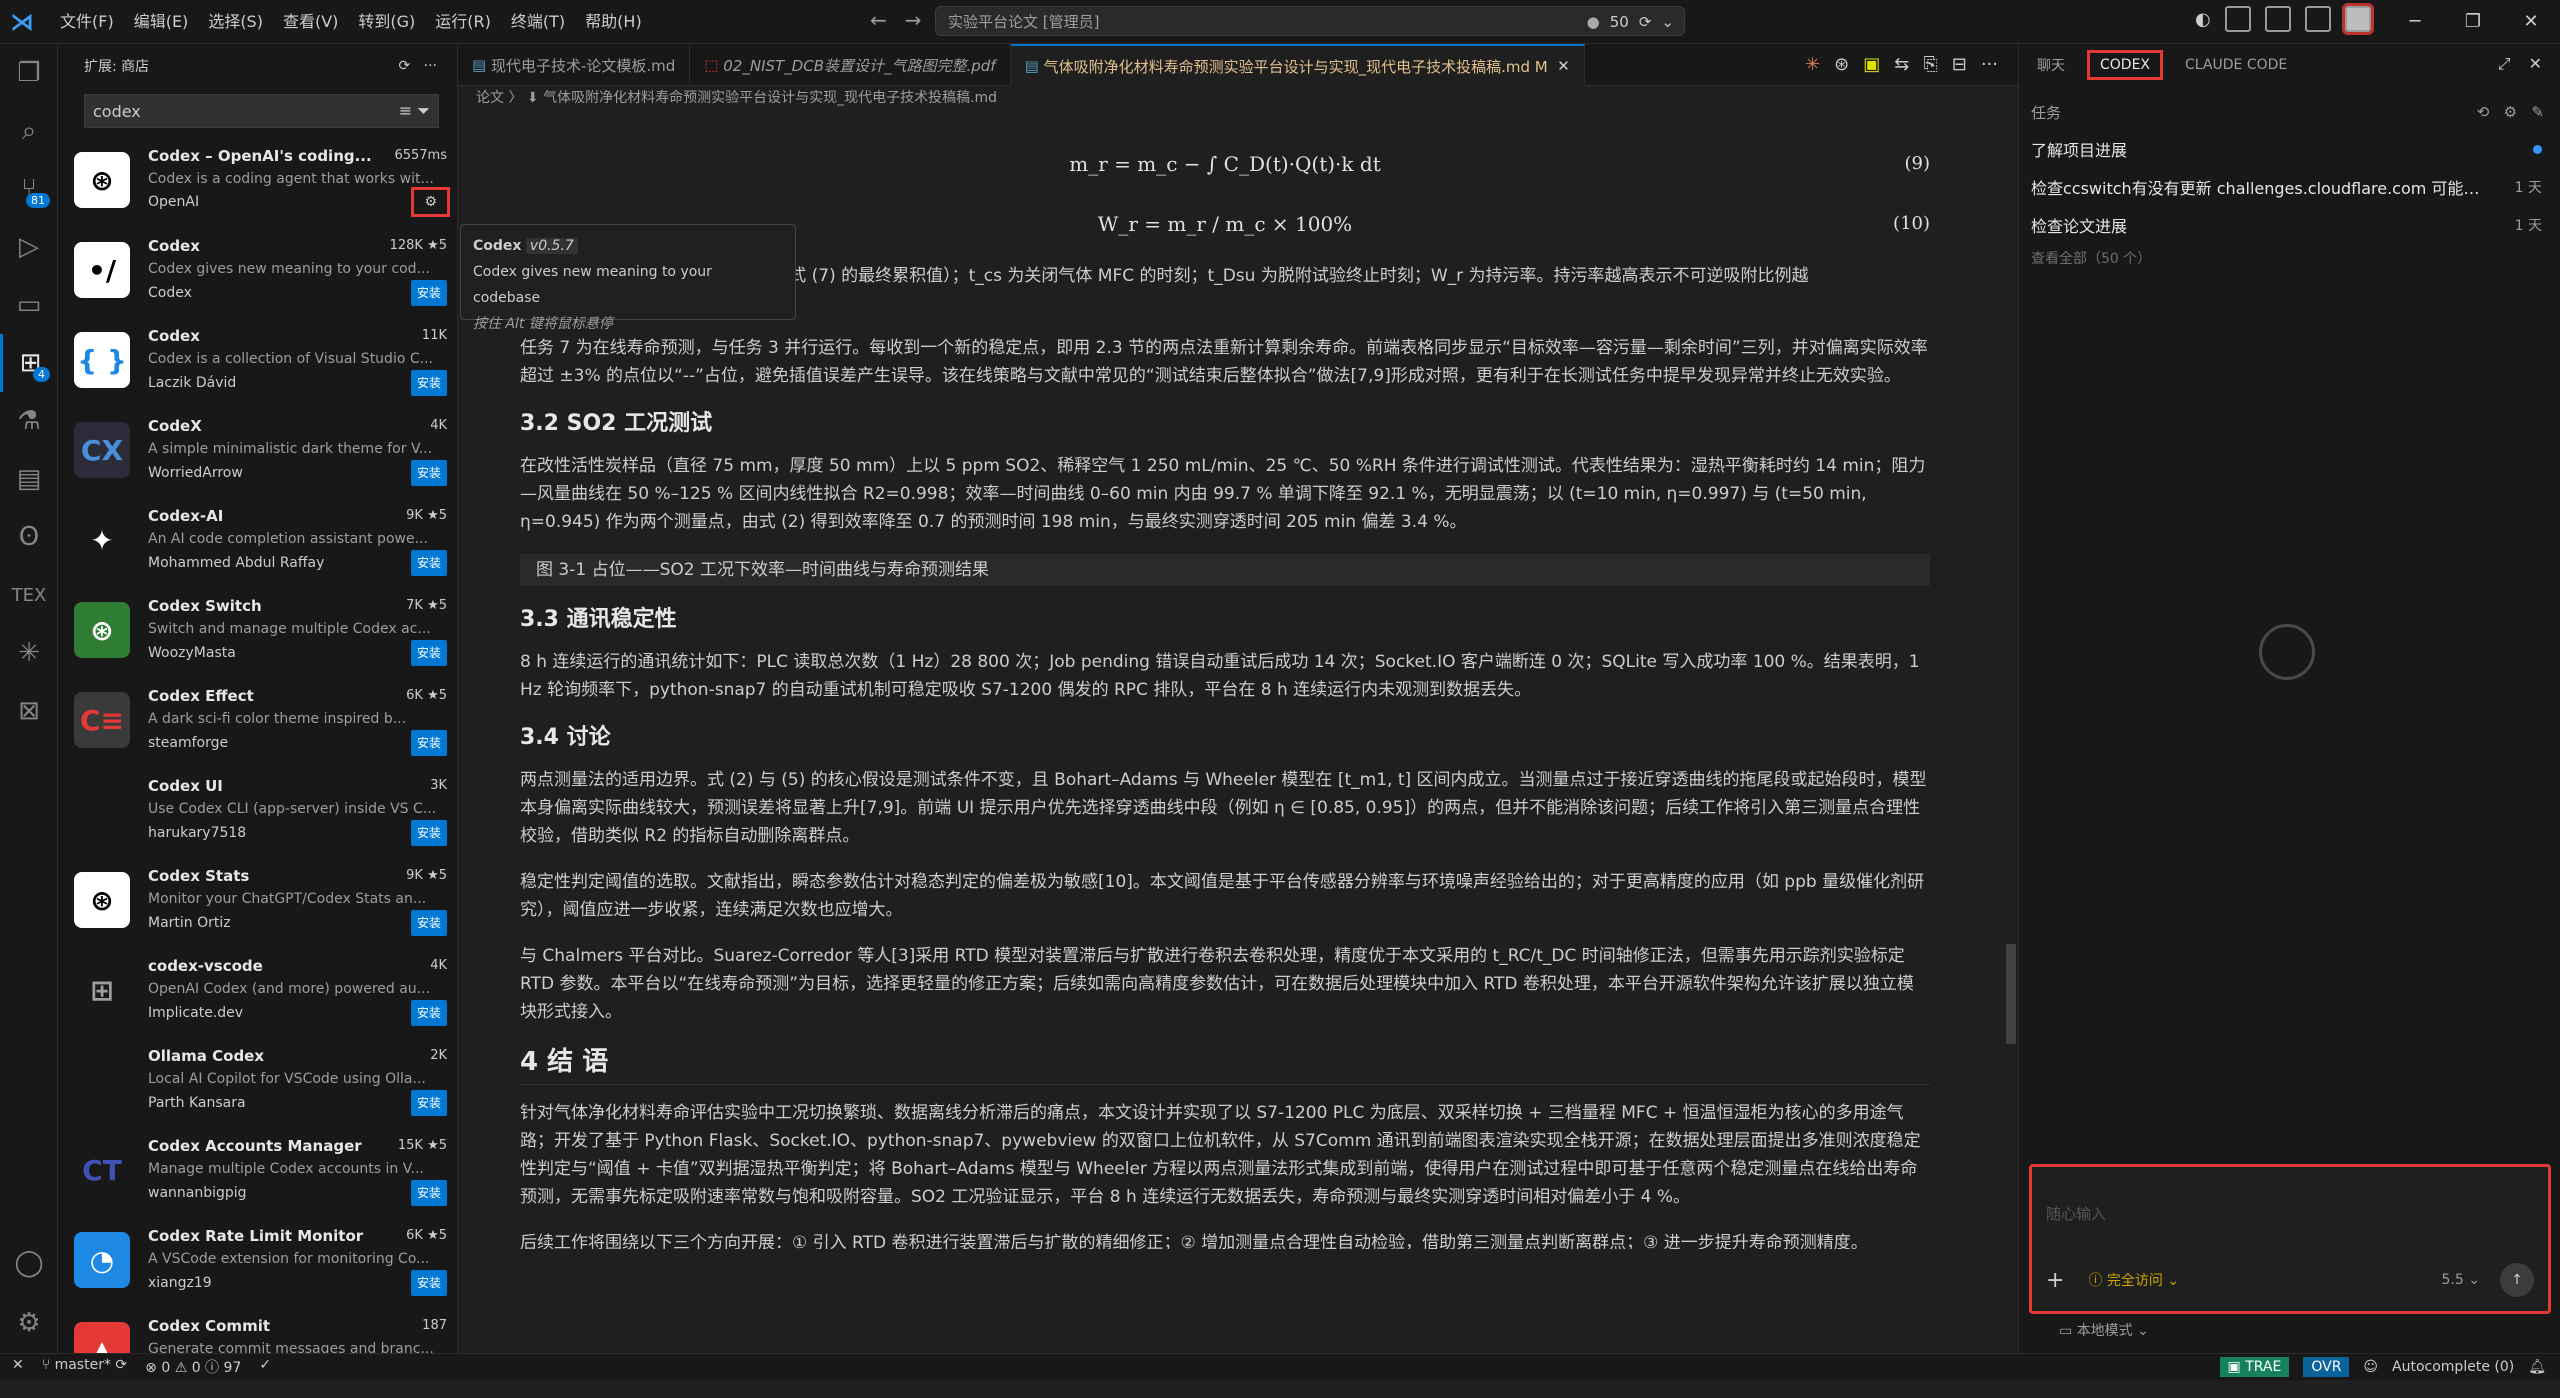  What do you see at coordinates (850, 65) in the screenshot?
I see `tab-nist-pdf: ⬚ 02_NIST_DCB装置设计_气路图完整.pdf` at bounding box center [850, 65].